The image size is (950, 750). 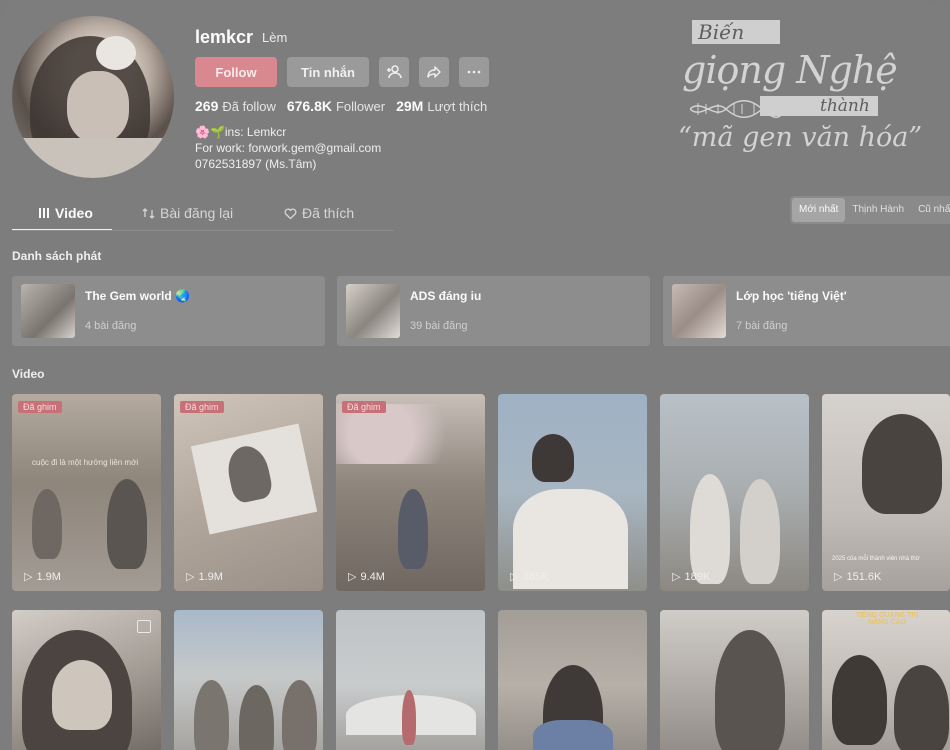 I want to click on avatar-flower, so click(x=116, y=53).